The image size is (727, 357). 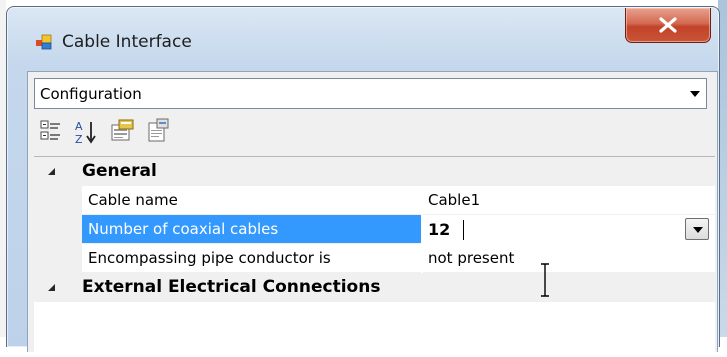 I want to click on svg-text: A, so click(x=79, y=126).